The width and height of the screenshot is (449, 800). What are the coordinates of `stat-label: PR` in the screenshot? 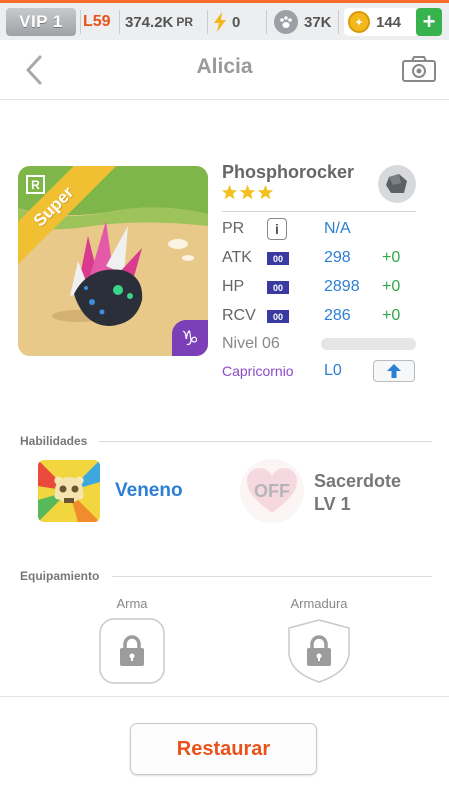 It's located at (233, 228).